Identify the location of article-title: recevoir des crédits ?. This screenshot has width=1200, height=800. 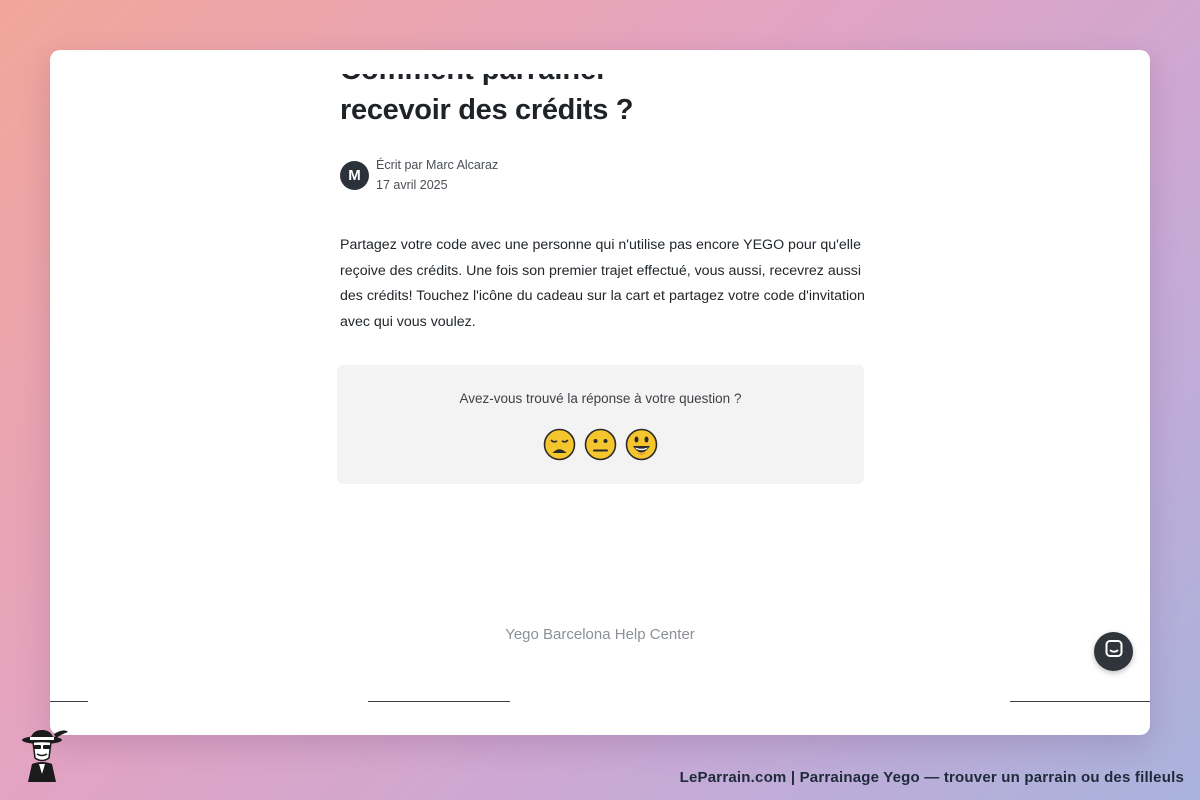
(487, 110).